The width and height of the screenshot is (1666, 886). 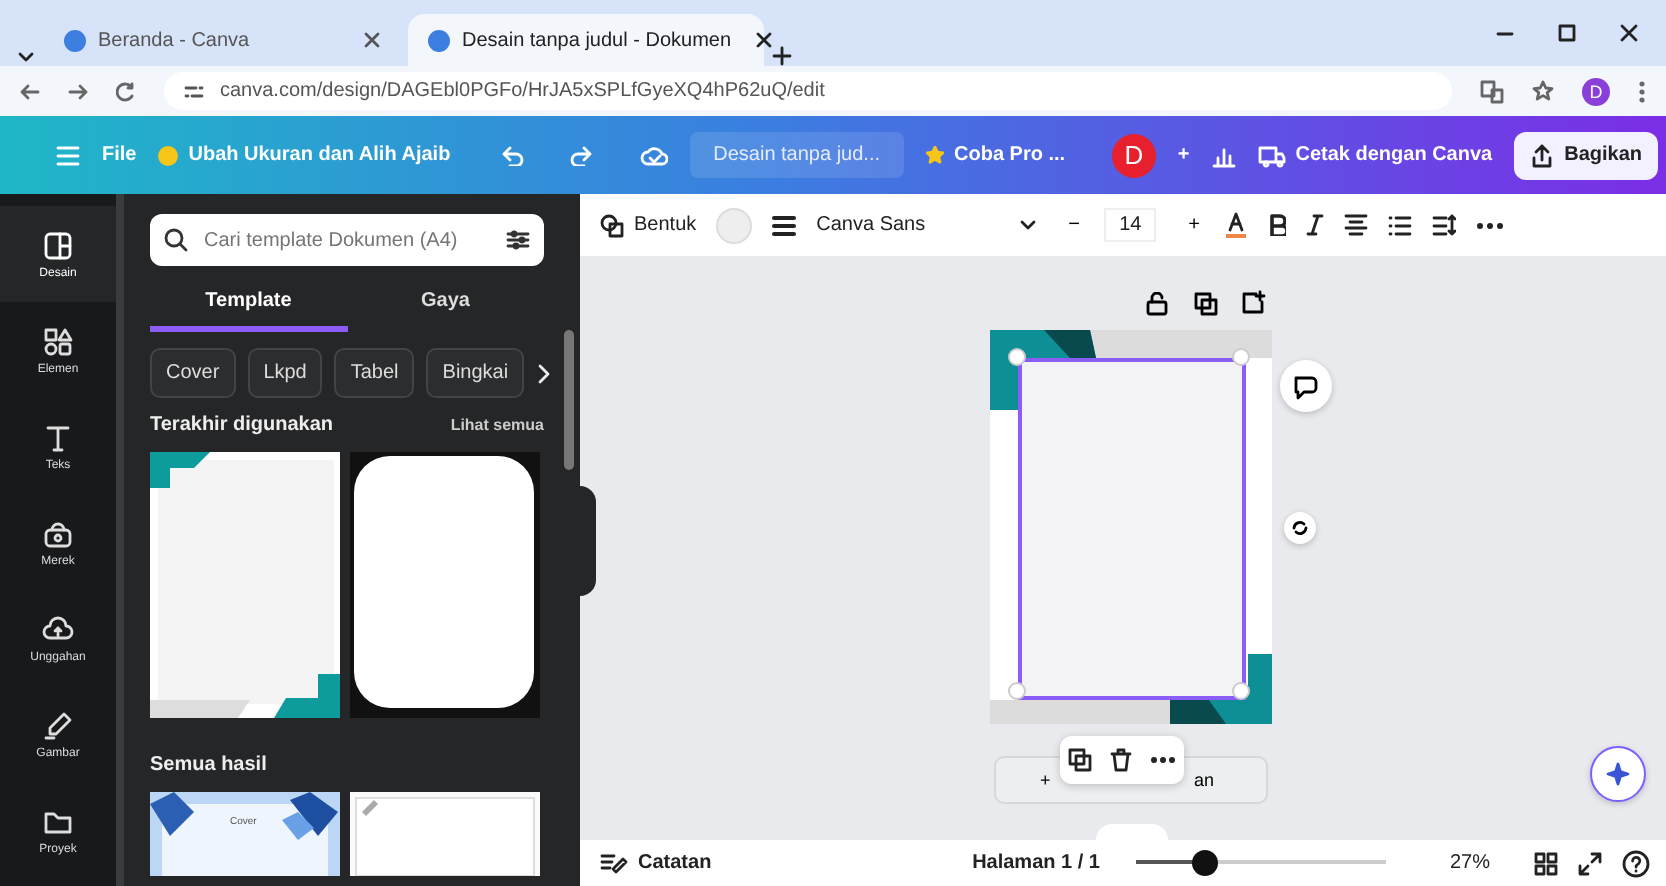 I want to click on user-avatar: D, so click(x=1133, y=155).